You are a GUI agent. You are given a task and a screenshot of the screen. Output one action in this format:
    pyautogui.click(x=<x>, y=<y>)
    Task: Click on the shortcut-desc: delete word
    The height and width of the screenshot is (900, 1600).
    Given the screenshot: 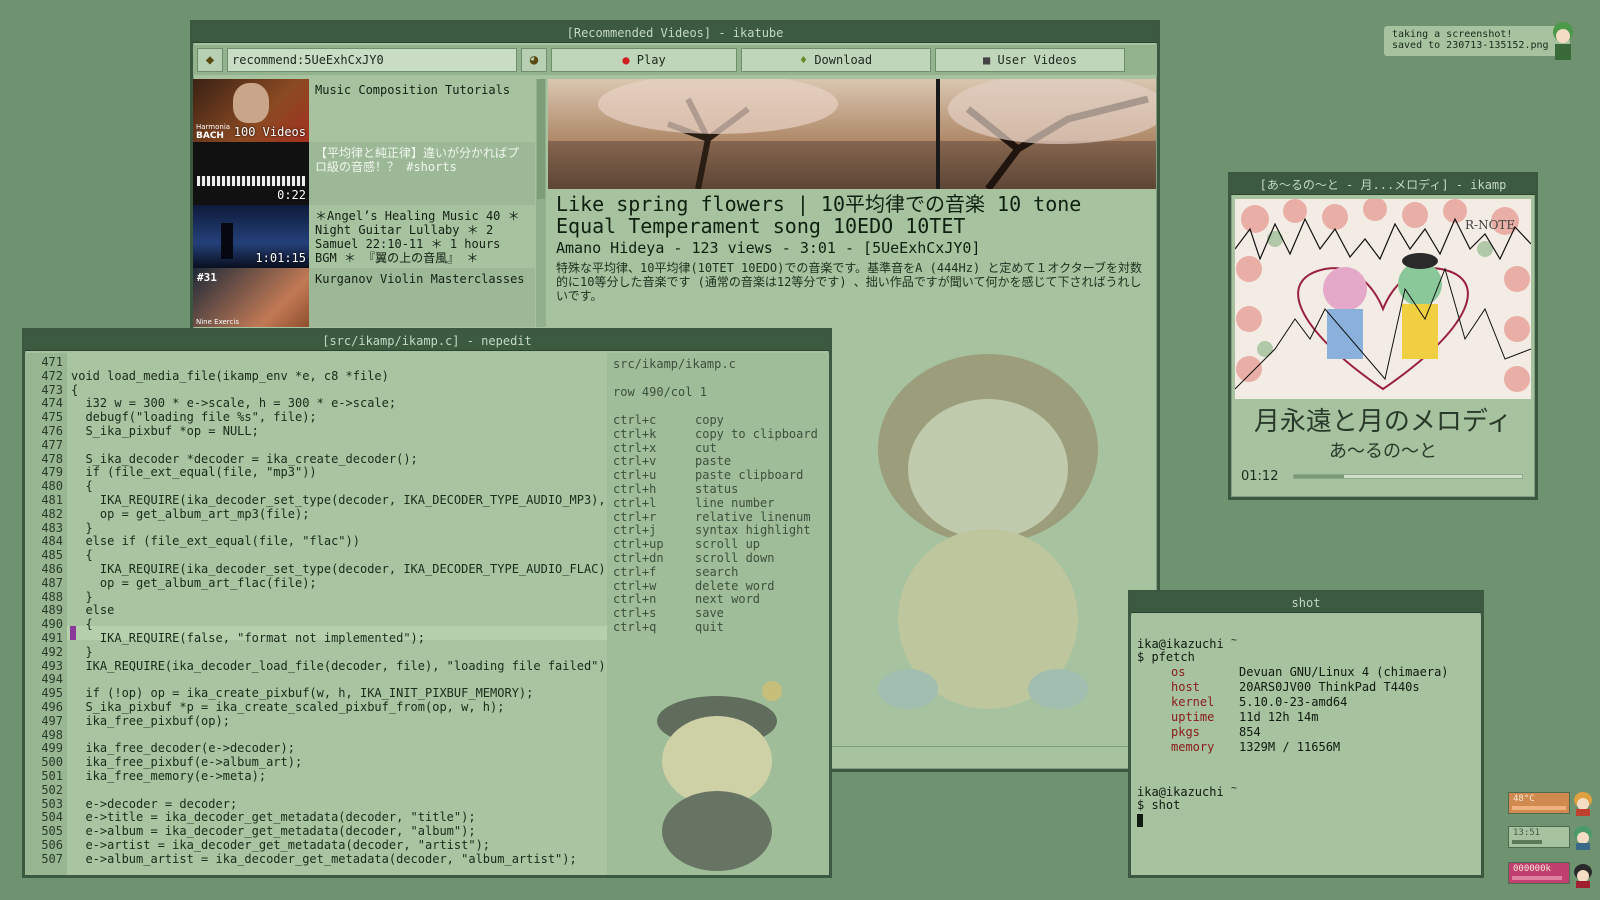 What is the action you would take?
    pyautogui.click(x=735, y=585)
    